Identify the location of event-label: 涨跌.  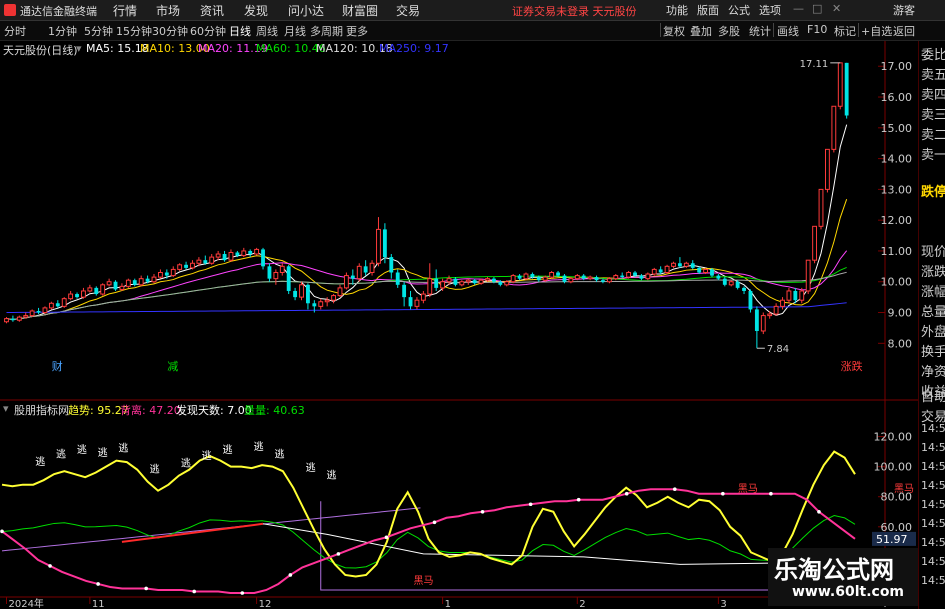
(852, 366).